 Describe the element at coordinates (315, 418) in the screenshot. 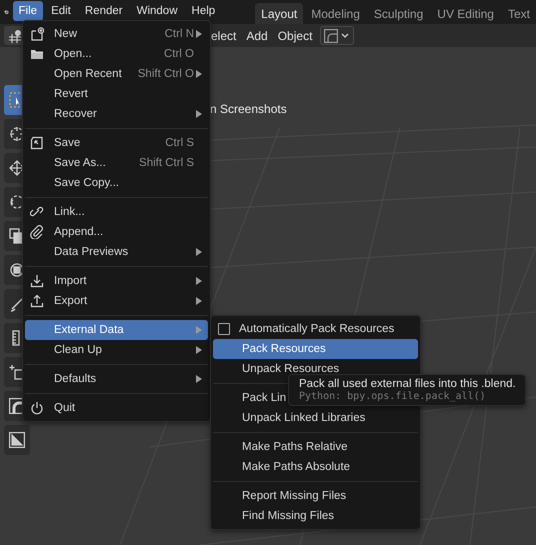

I see `menu-item: Unpack Linked Libraries` at that location.